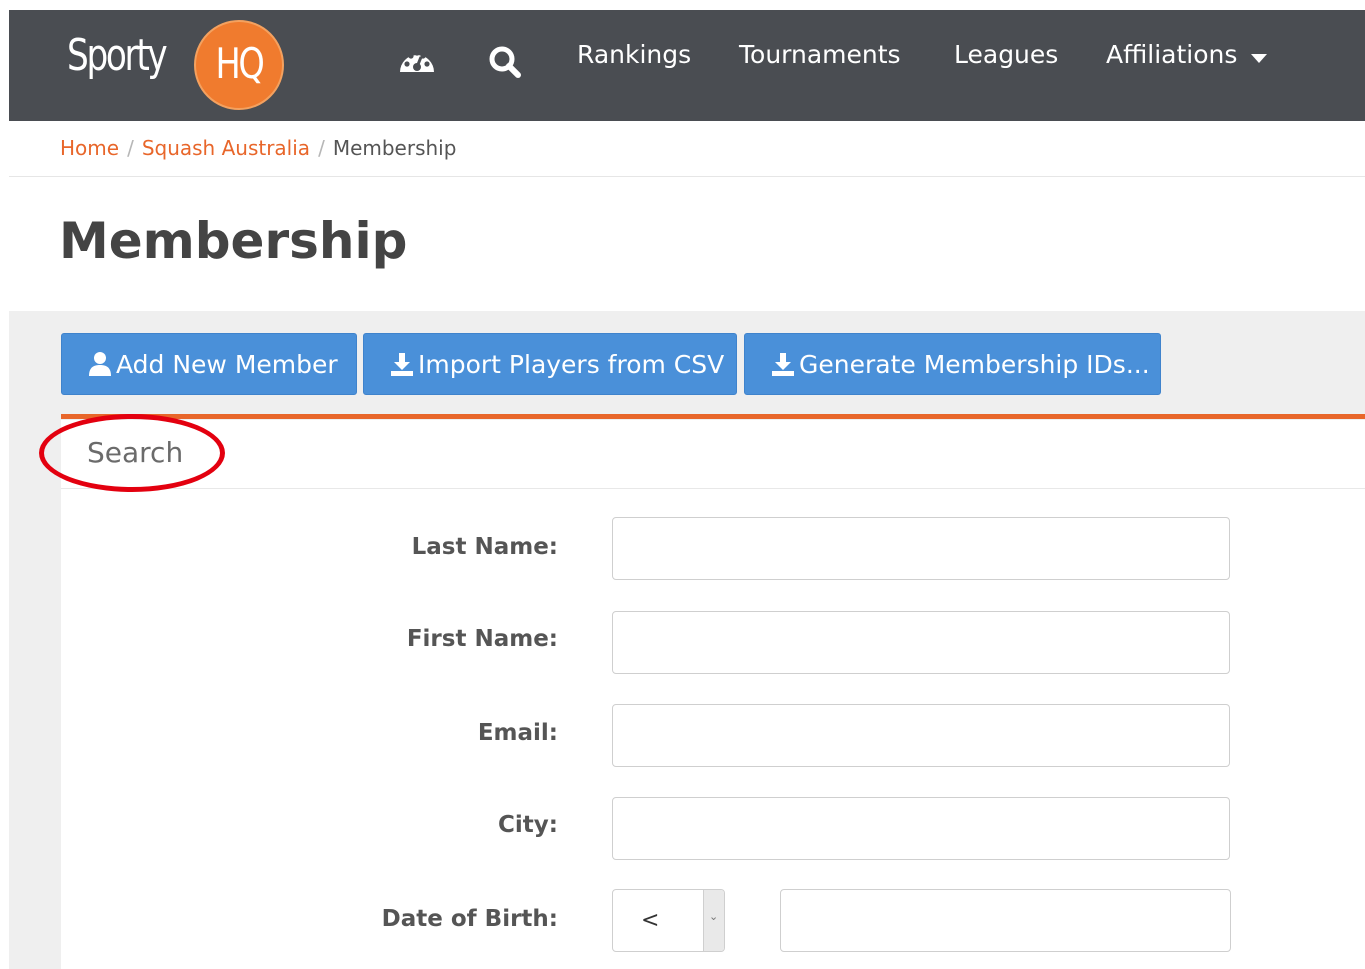  I want to click on logo-text-sporty: Sporty, so click(117, 55).